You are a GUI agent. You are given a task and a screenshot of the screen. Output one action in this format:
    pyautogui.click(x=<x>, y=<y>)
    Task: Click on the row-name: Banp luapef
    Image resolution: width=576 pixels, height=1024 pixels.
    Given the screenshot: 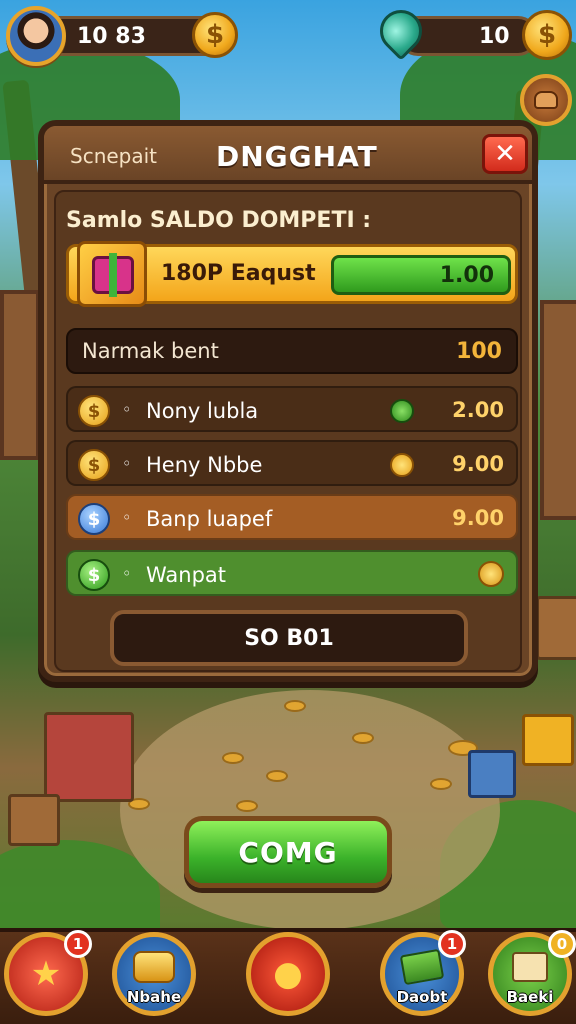 What is the action you would take?
    pyautogui.click(x=209, y=519)
    